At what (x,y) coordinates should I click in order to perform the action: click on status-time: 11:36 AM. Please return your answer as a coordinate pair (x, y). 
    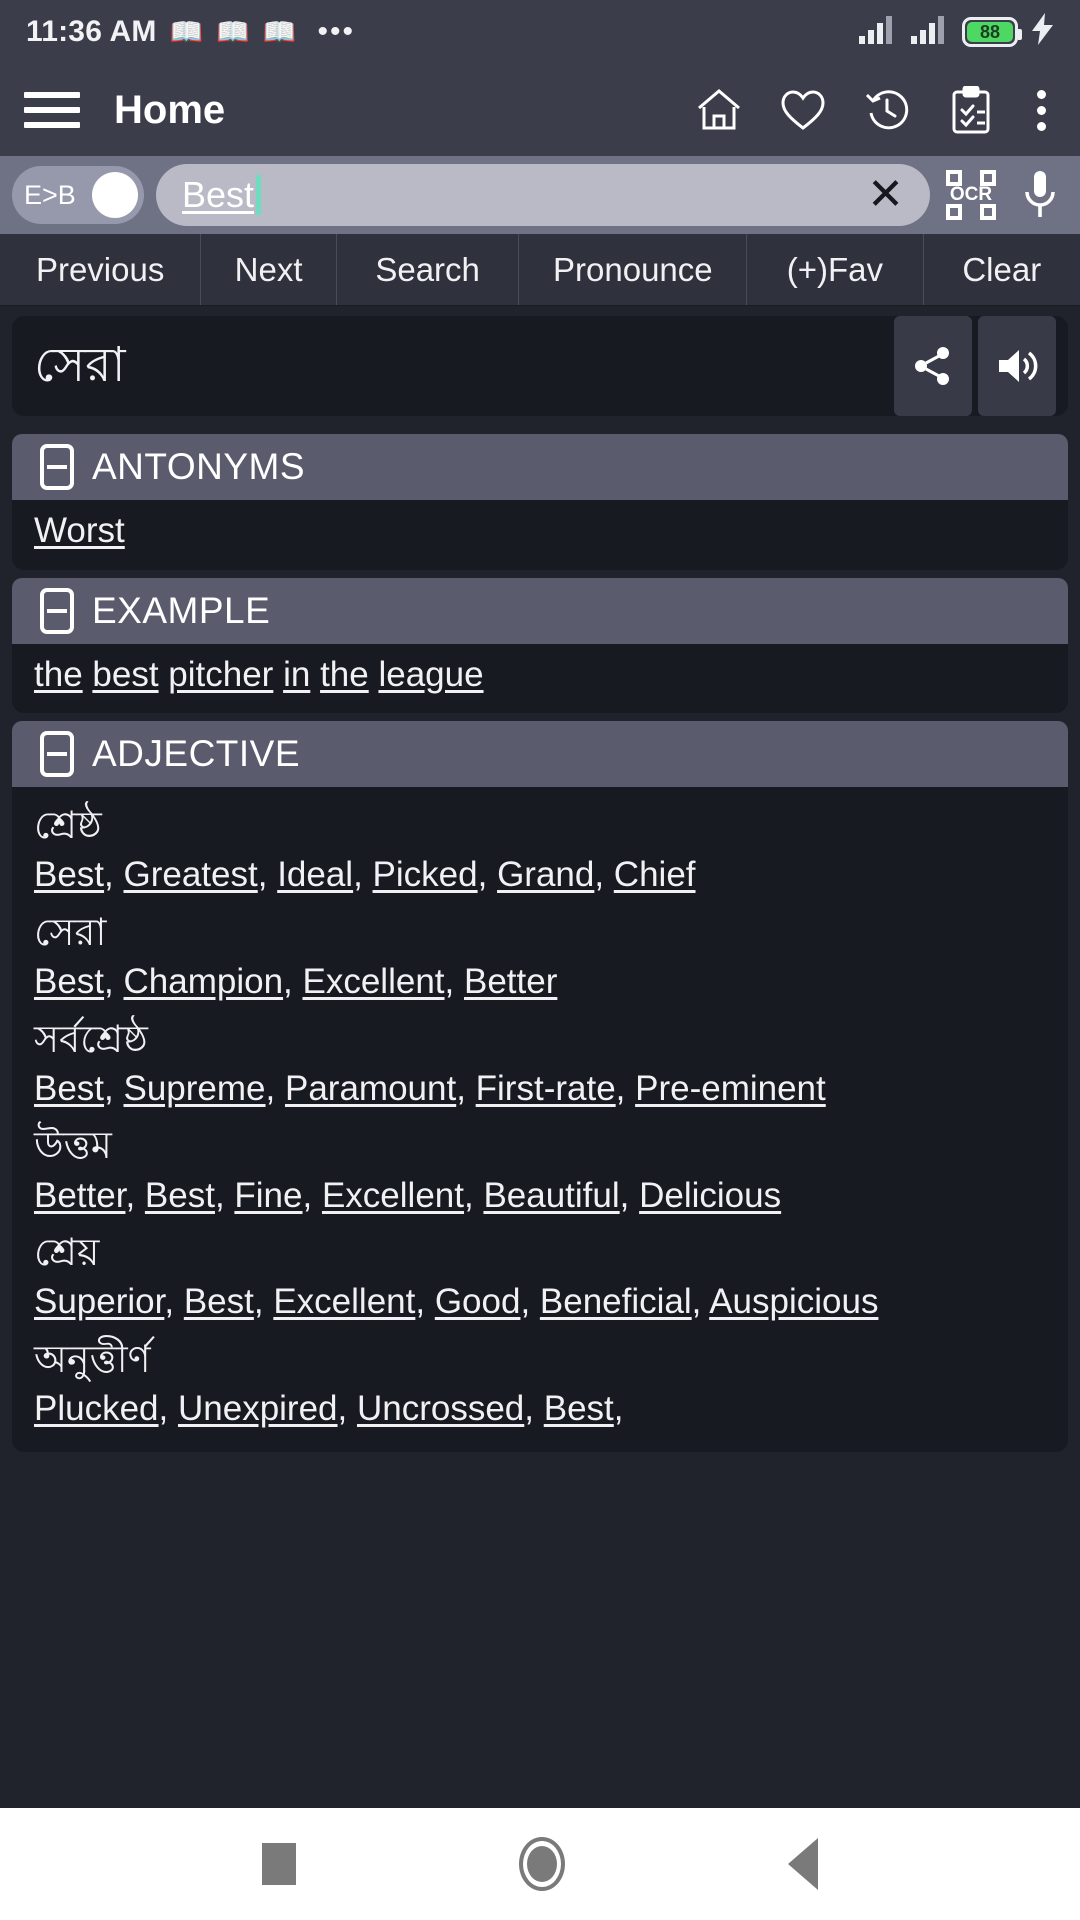
    Looking at the image, I should click on (91, 31).